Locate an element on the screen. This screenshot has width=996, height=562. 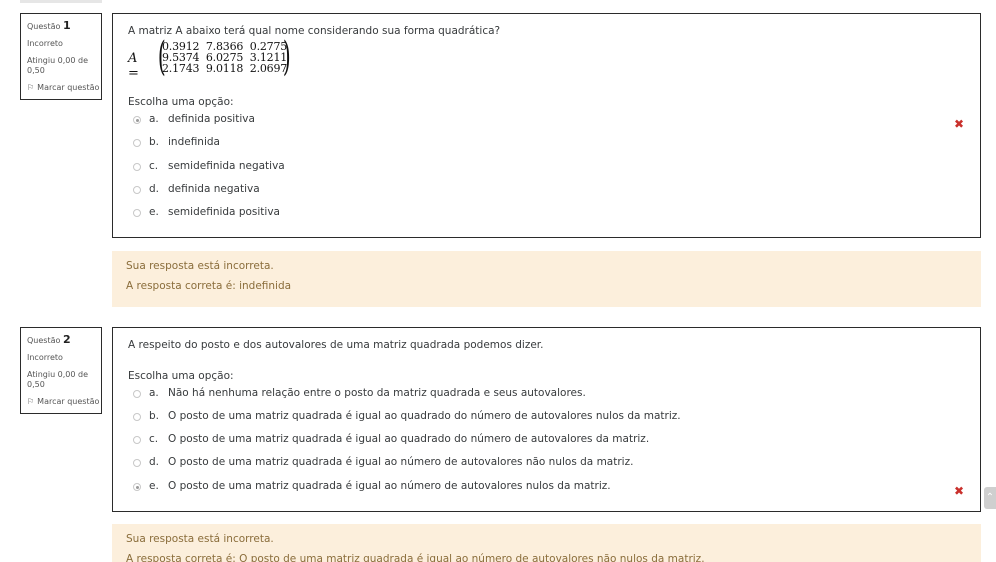
question-number: Questão 1 is located at coordinates (49, 25).